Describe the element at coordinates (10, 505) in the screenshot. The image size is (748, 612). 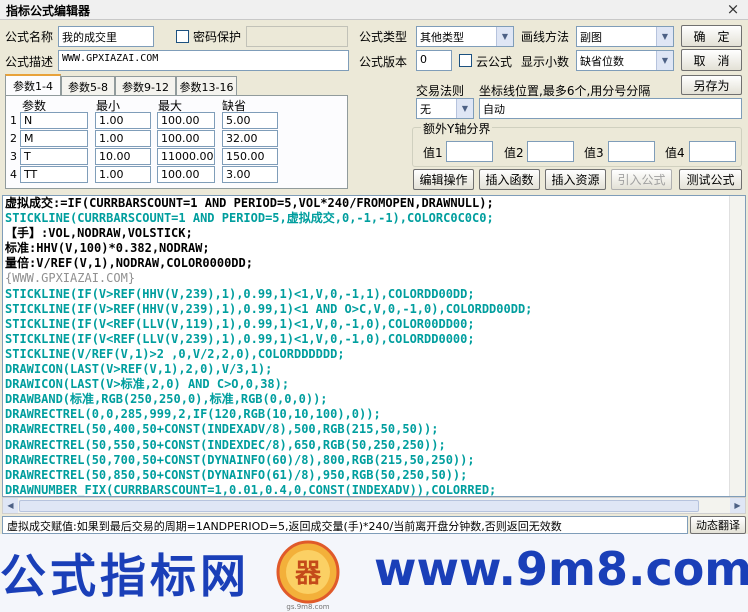
I see `chevron-left-icon: ◀` at that location.